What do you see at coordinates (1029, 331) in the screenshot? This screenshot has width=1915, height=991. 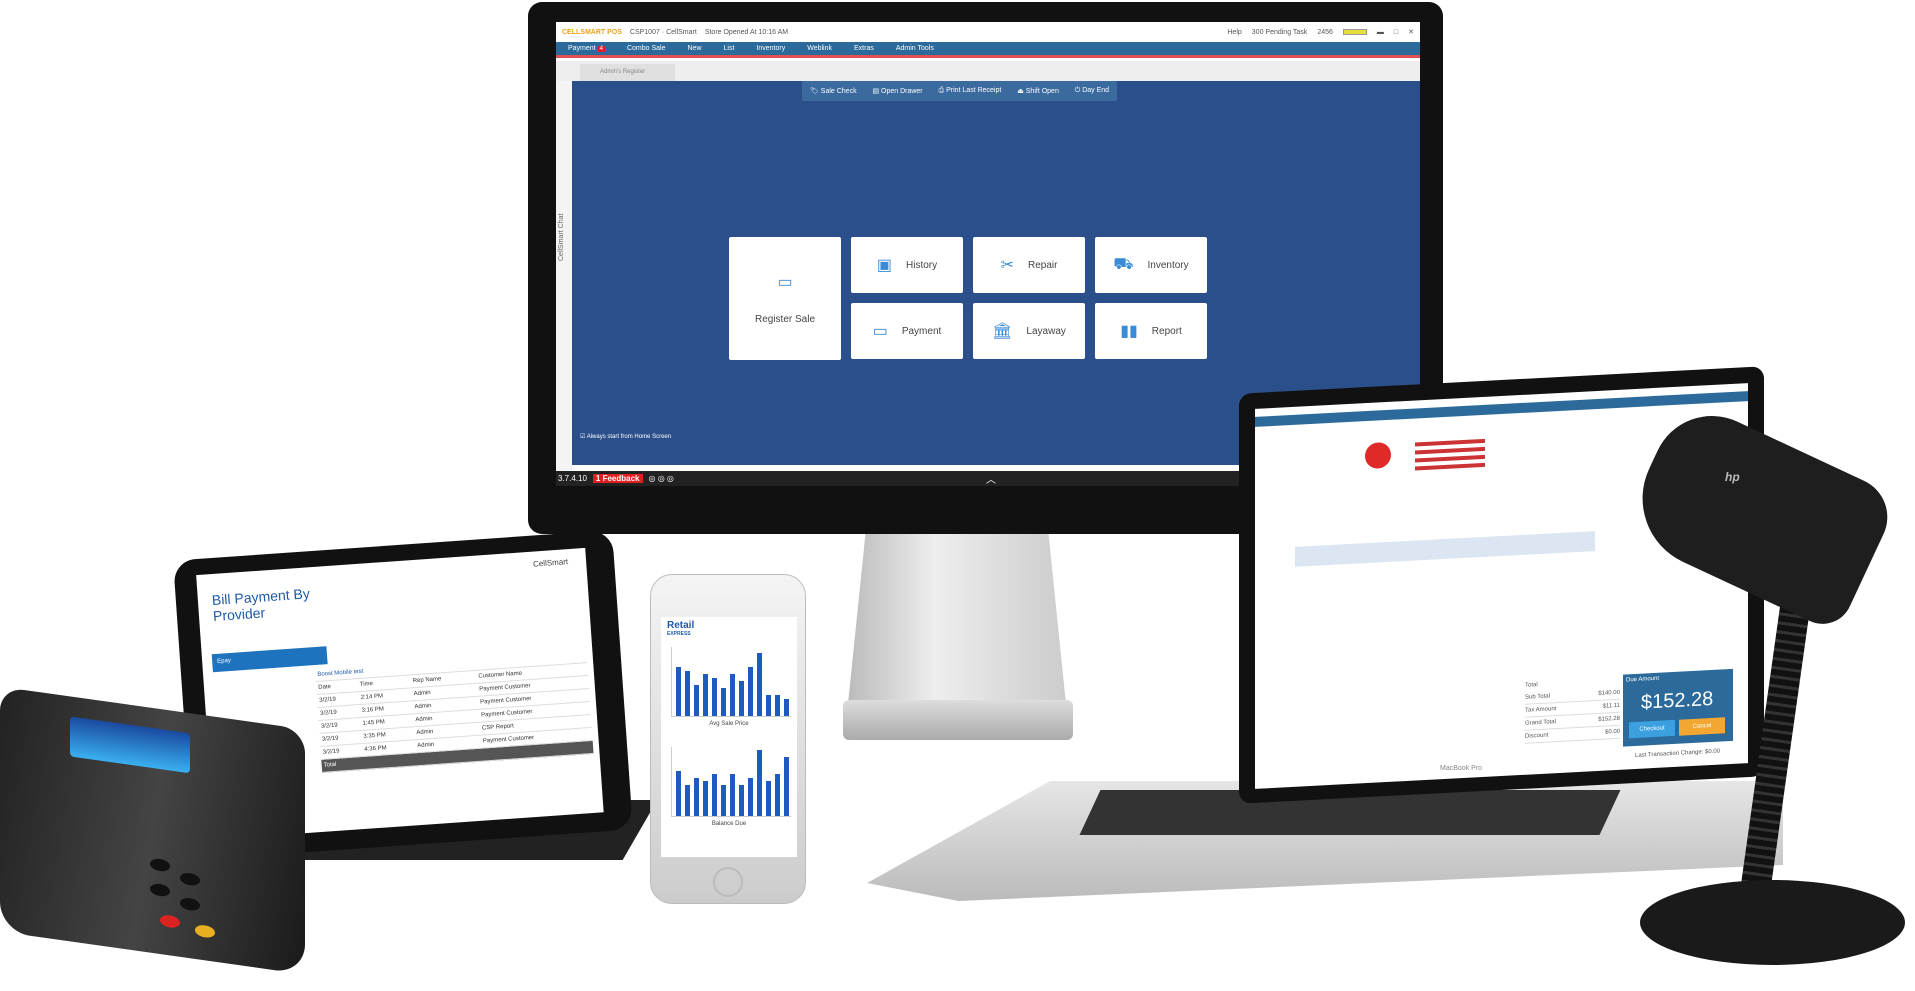 I see `tile-layaway: 🏛 Layaway` at bounding box center [1029, 331].